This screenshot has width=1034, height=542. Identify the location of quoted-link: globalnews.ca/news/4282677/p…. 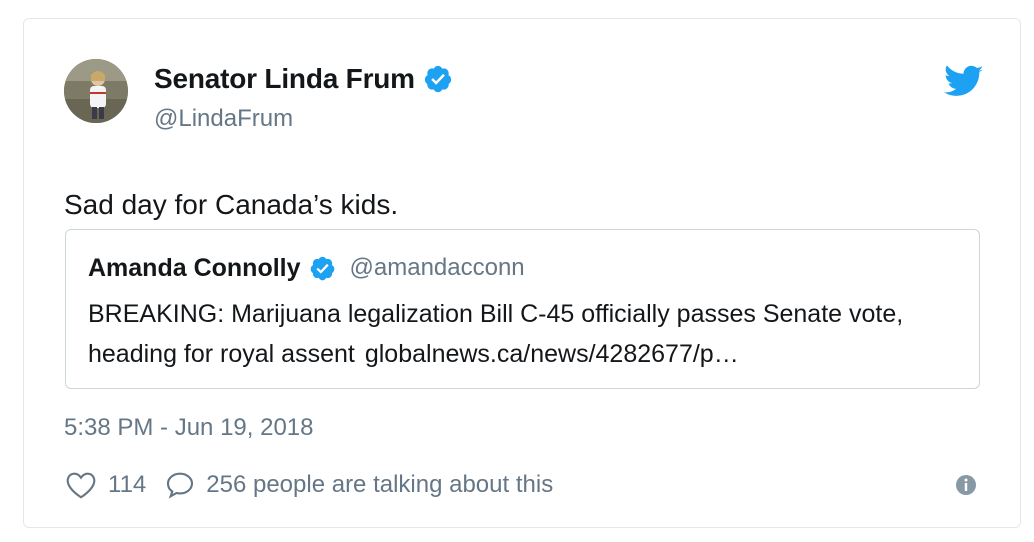
(552, 354).